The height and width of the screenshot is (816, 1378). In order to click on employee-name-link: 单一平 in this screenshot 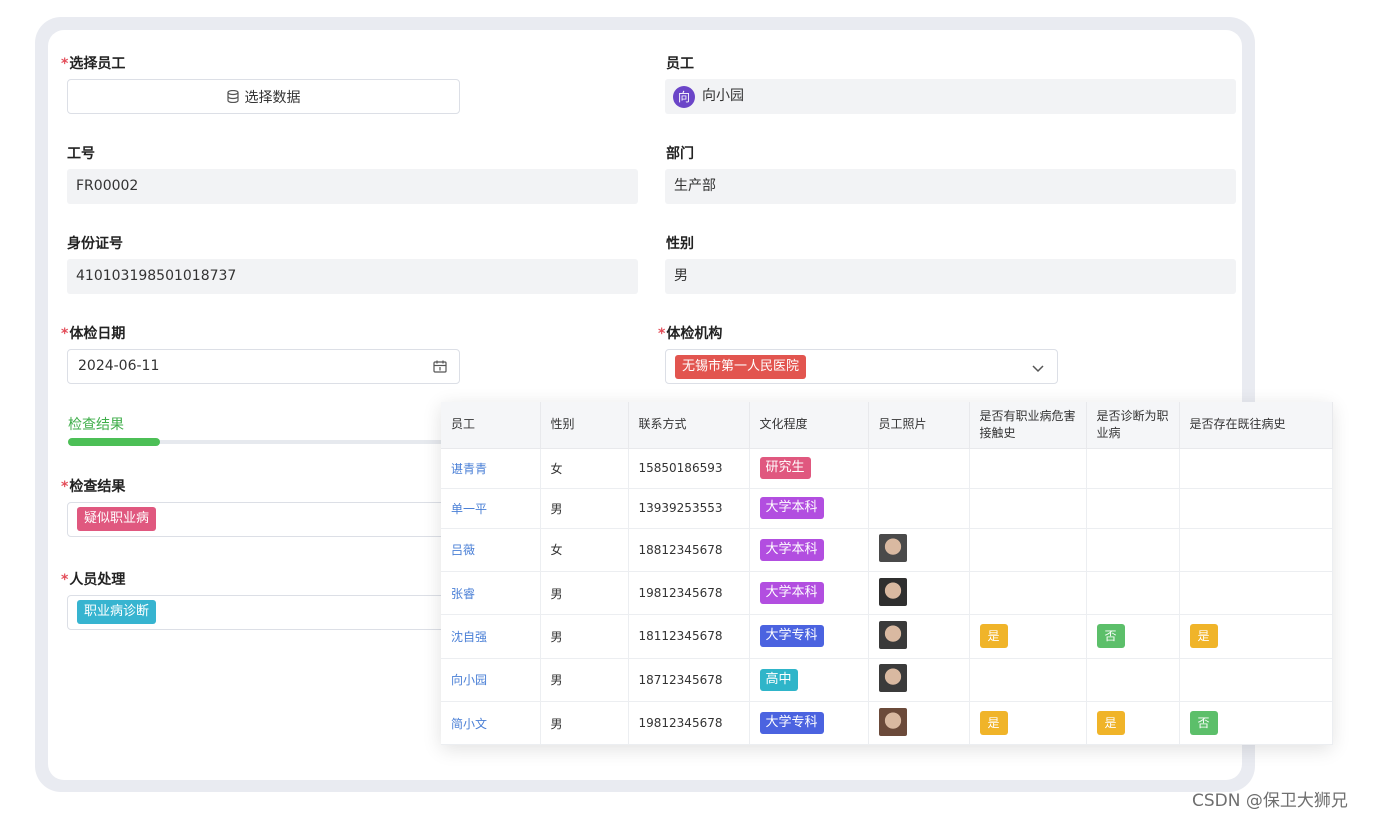, I will do `click(469, 509)`.